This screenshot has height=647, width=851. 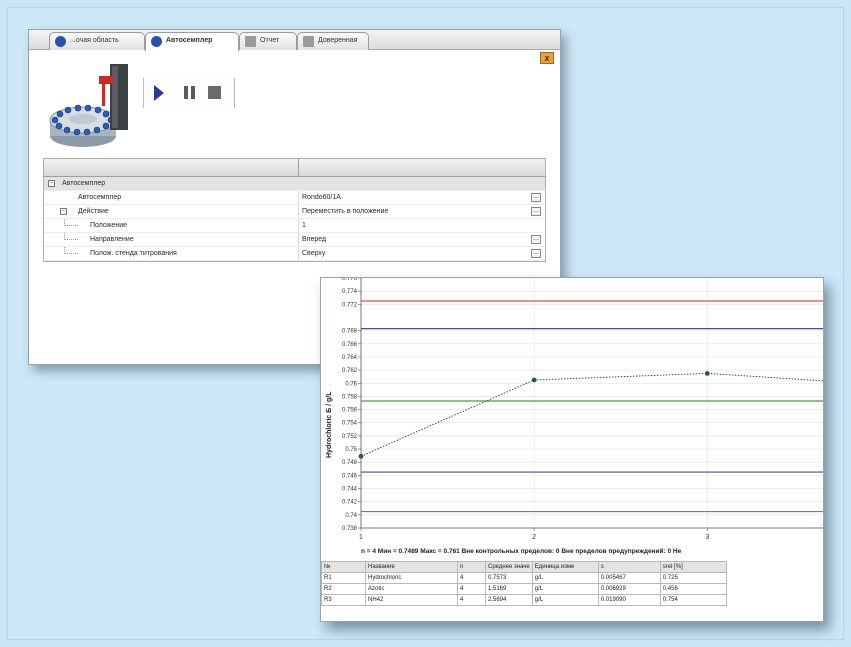 What do you see at coordinates (629, 600) in the screenshot?
I see `table-cell: 0.019090` at bounding box center [629, 600].